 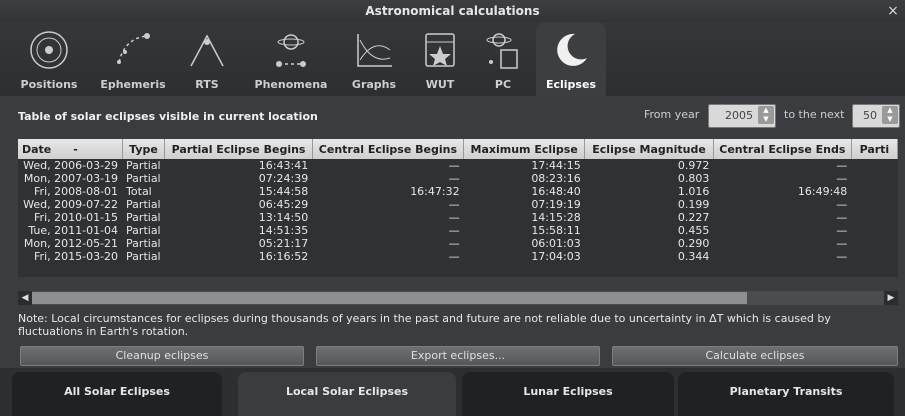 I want to click on close-icon: ×, so click(x=893, y=11).